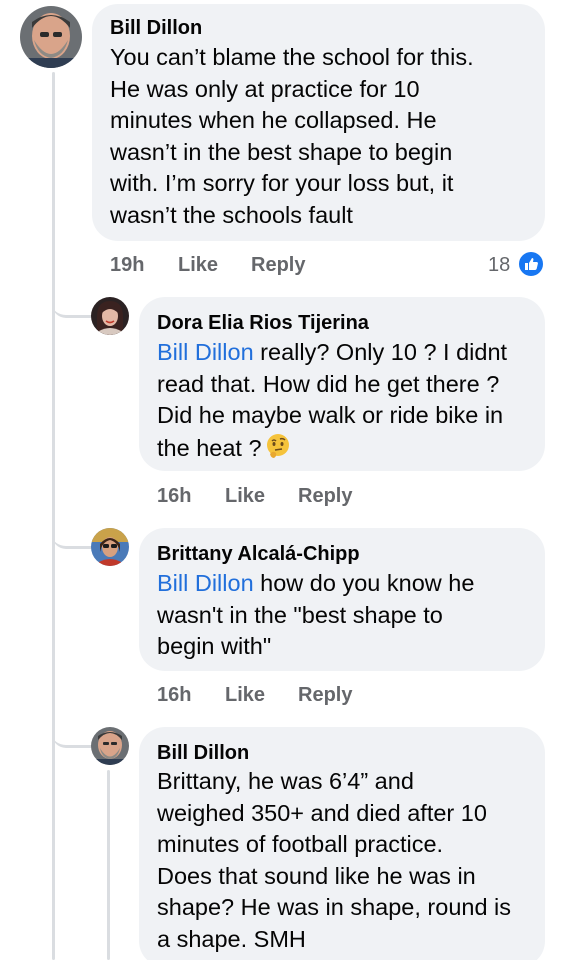 This screenshot has width=563, height=960. Describe the element at coordinates (53, 516) in the screenshot. I see `thread-line-main` at that location.